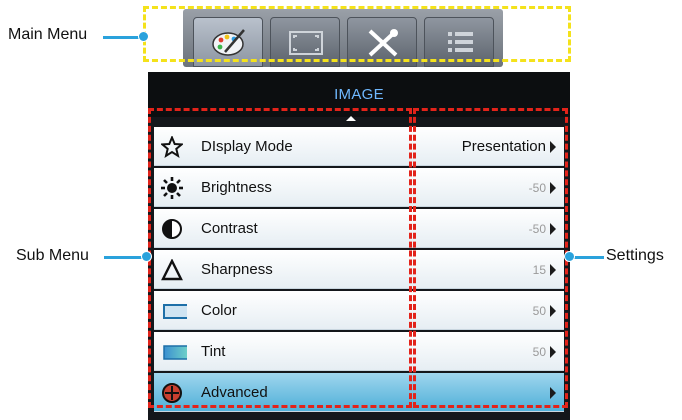 The width and height of the screenshot is (682, 420). I want to click on main-menu-leader-dot, so click(143, 36).